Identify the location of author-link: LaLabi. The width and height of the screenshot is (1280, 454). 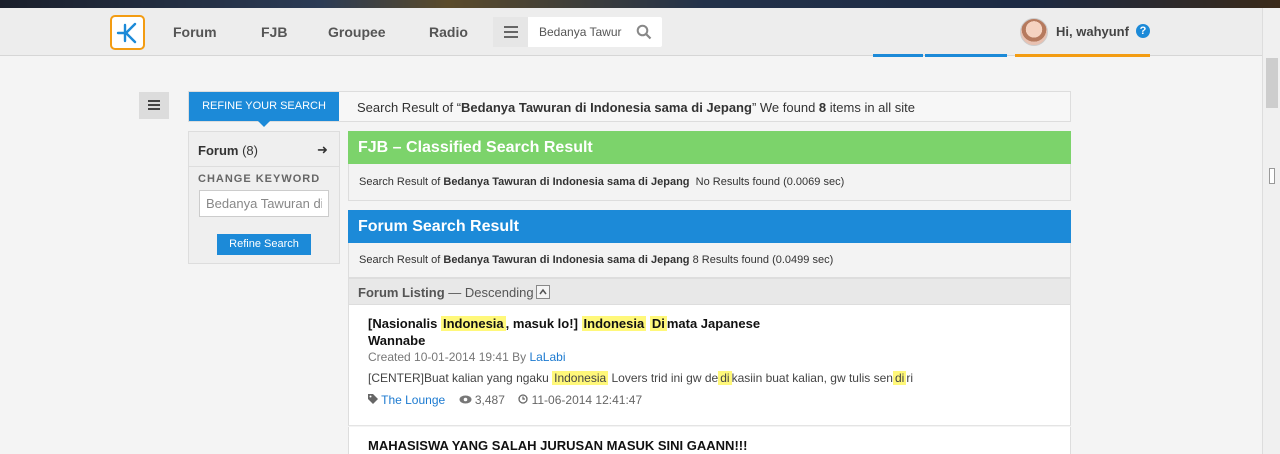
(547, 357).